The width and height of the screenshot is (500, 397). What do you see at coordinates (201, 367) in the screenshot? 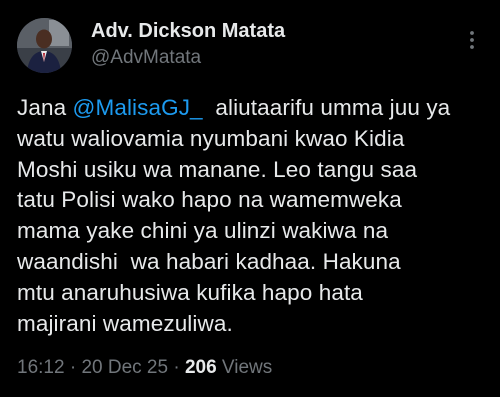
I see `views-count: 206` at bounding box center [201, 367].